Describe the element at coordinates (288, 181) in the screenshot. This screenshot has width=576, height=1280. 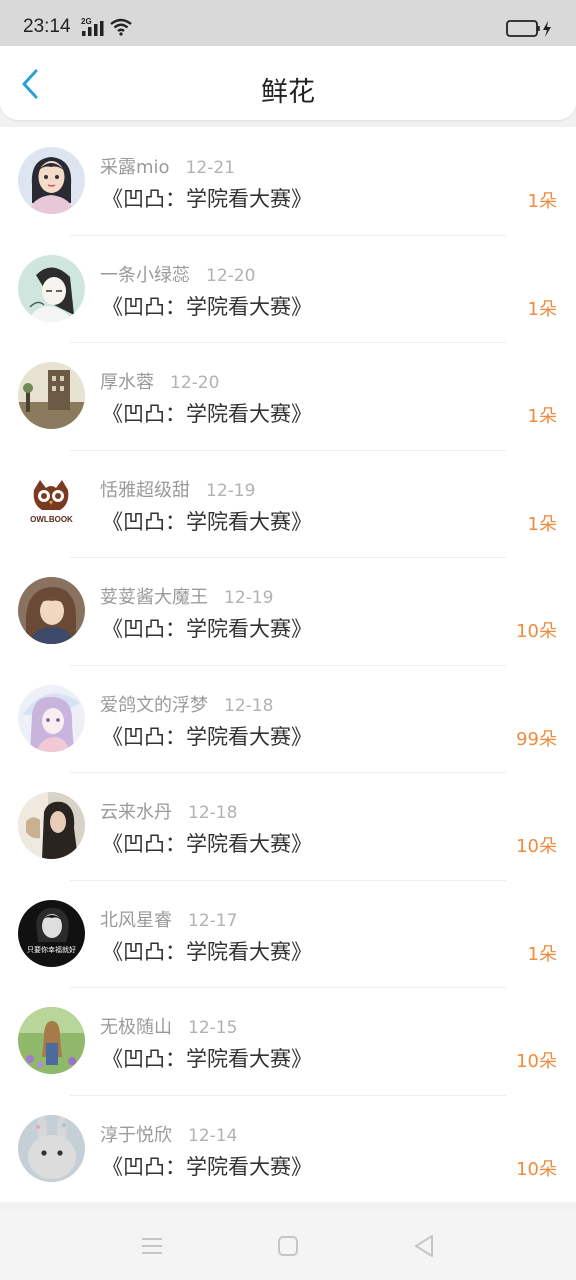
I see `list-item: 采露mio 12-21 《凹凸：学院看大赛》 1朵` at that location.